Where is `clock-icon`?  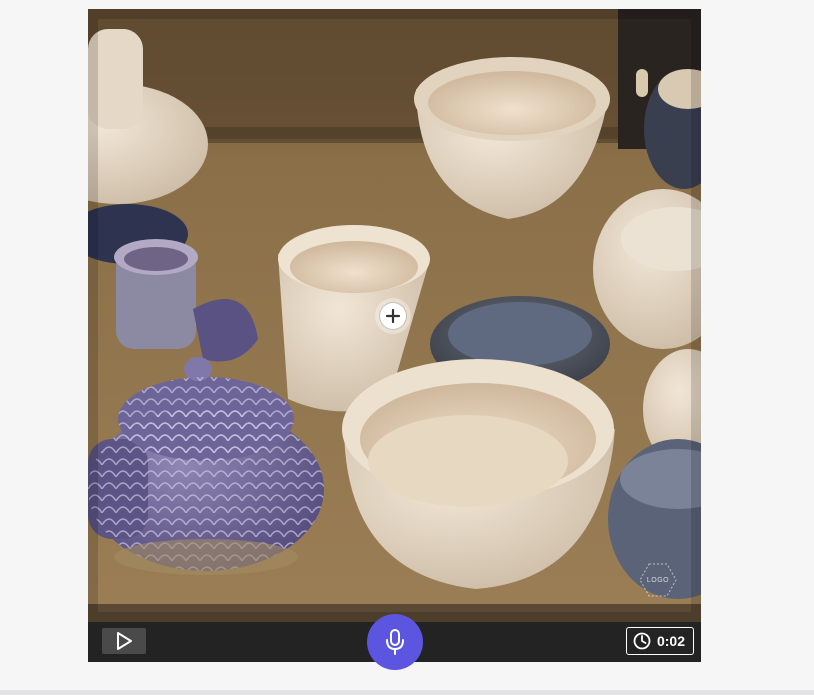 clock-icon is located at coordinates (642, 641).